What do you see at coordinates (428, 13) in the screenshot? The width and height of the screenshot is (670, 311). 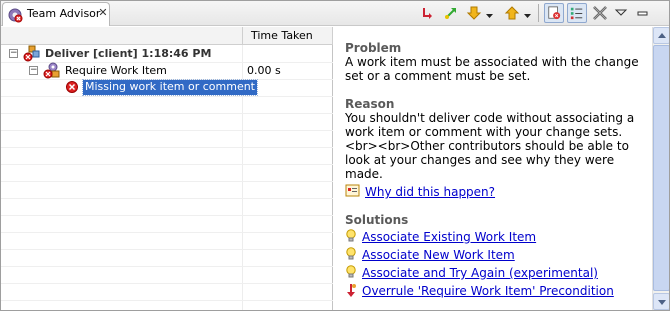 I see `rerun-icon` at bounding box center [428, 13].